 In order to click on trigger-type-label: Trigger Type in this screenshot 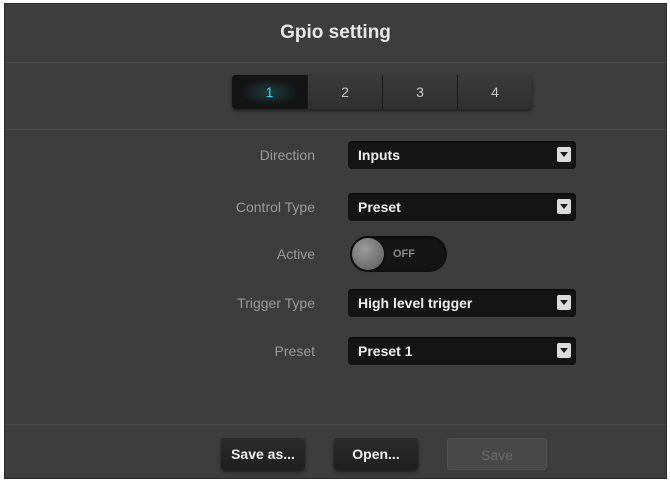, I will do `click(276, 303)`.